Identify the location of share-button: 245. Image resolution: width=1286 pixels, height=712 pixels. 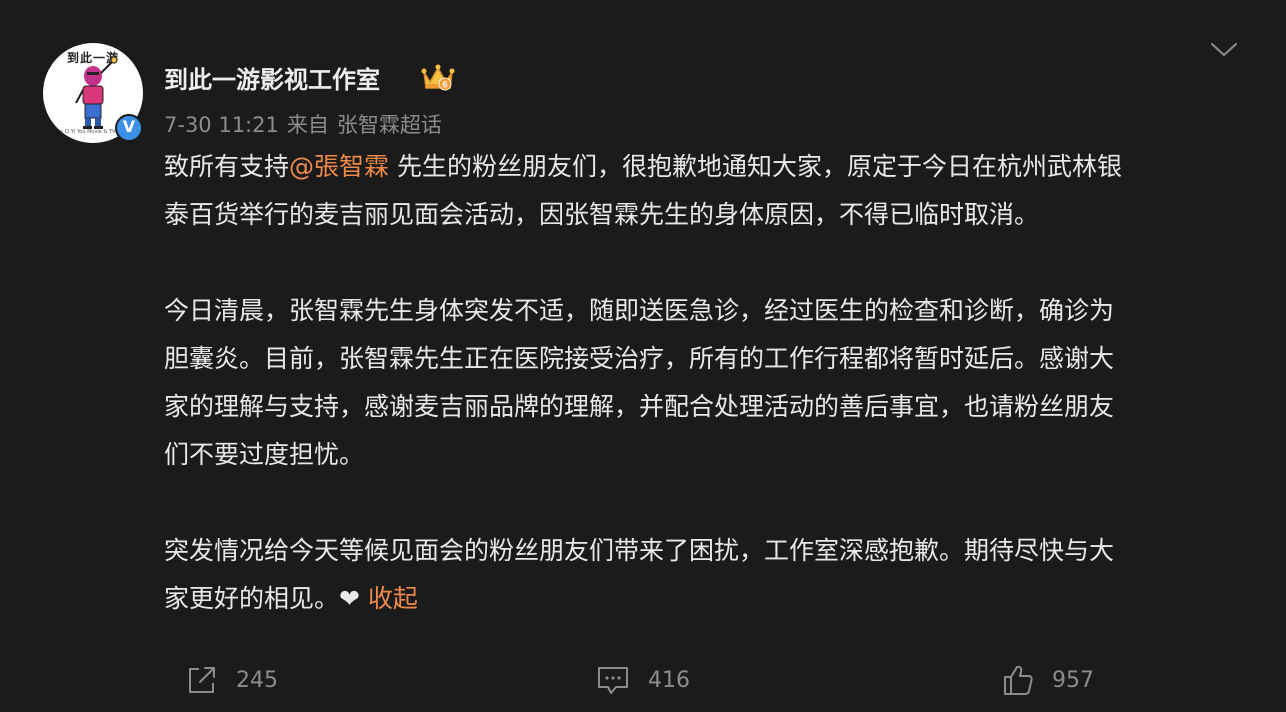
(232, 680).